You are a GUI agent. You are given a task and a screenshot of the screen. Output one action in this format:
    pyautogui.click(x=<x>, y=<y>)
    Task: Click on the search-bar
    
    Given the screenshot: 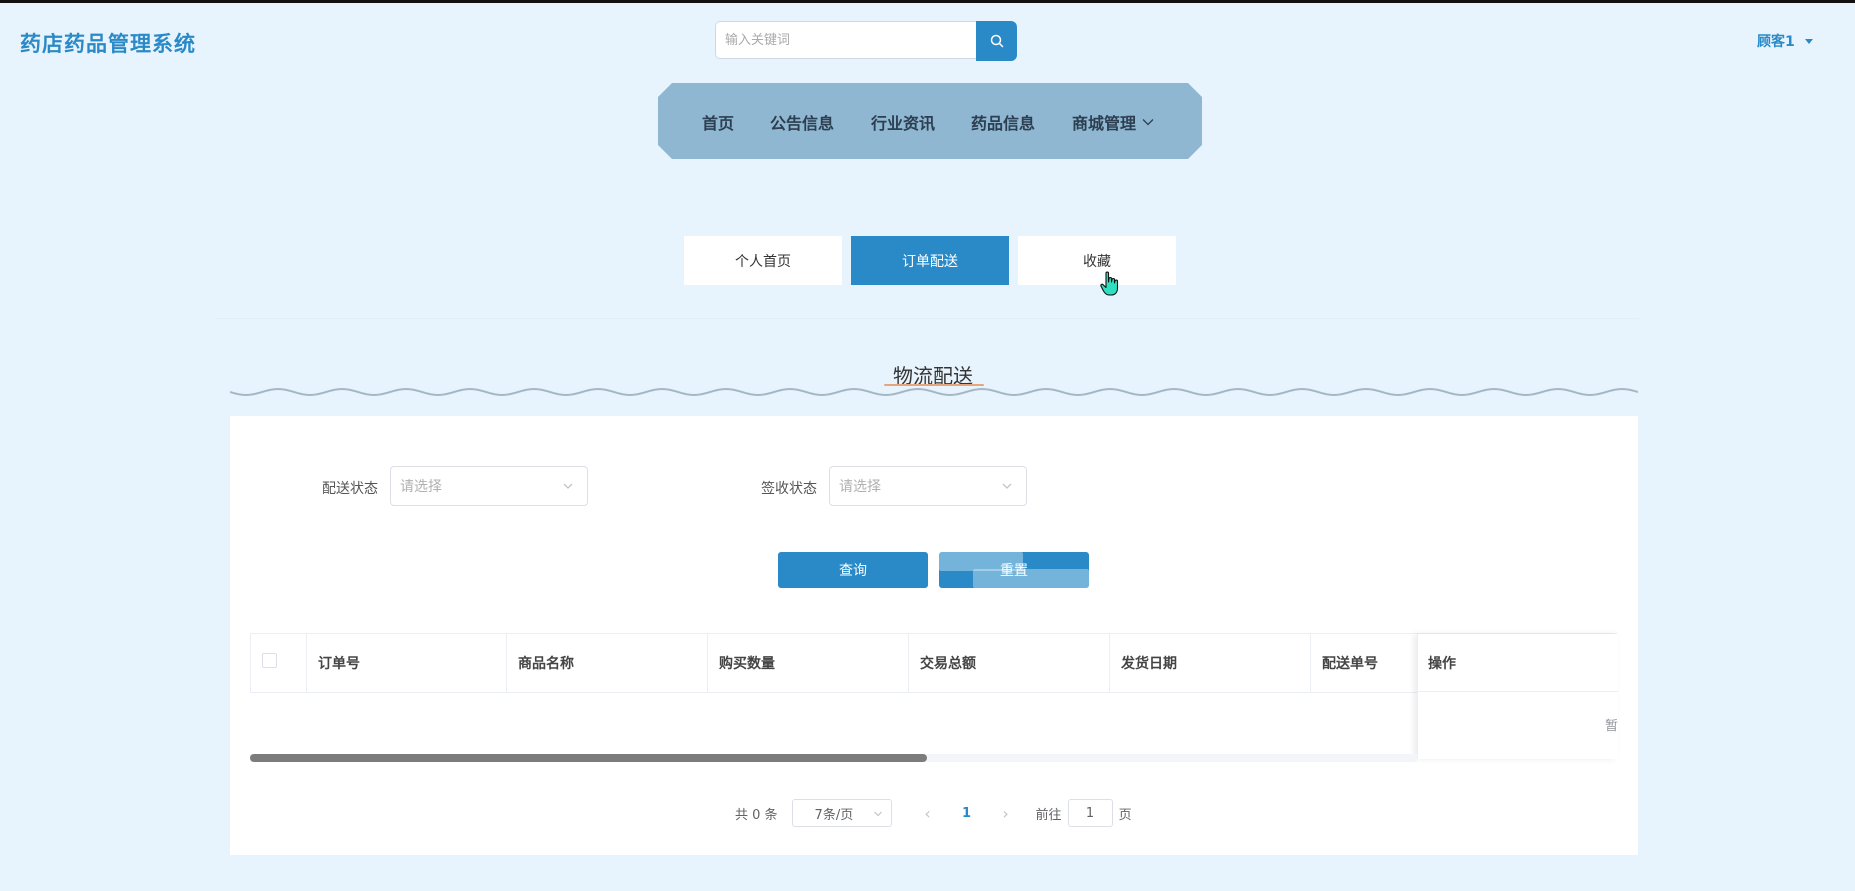 What is the action you would take?
    pyautogui.click(x=866, y=41)
    